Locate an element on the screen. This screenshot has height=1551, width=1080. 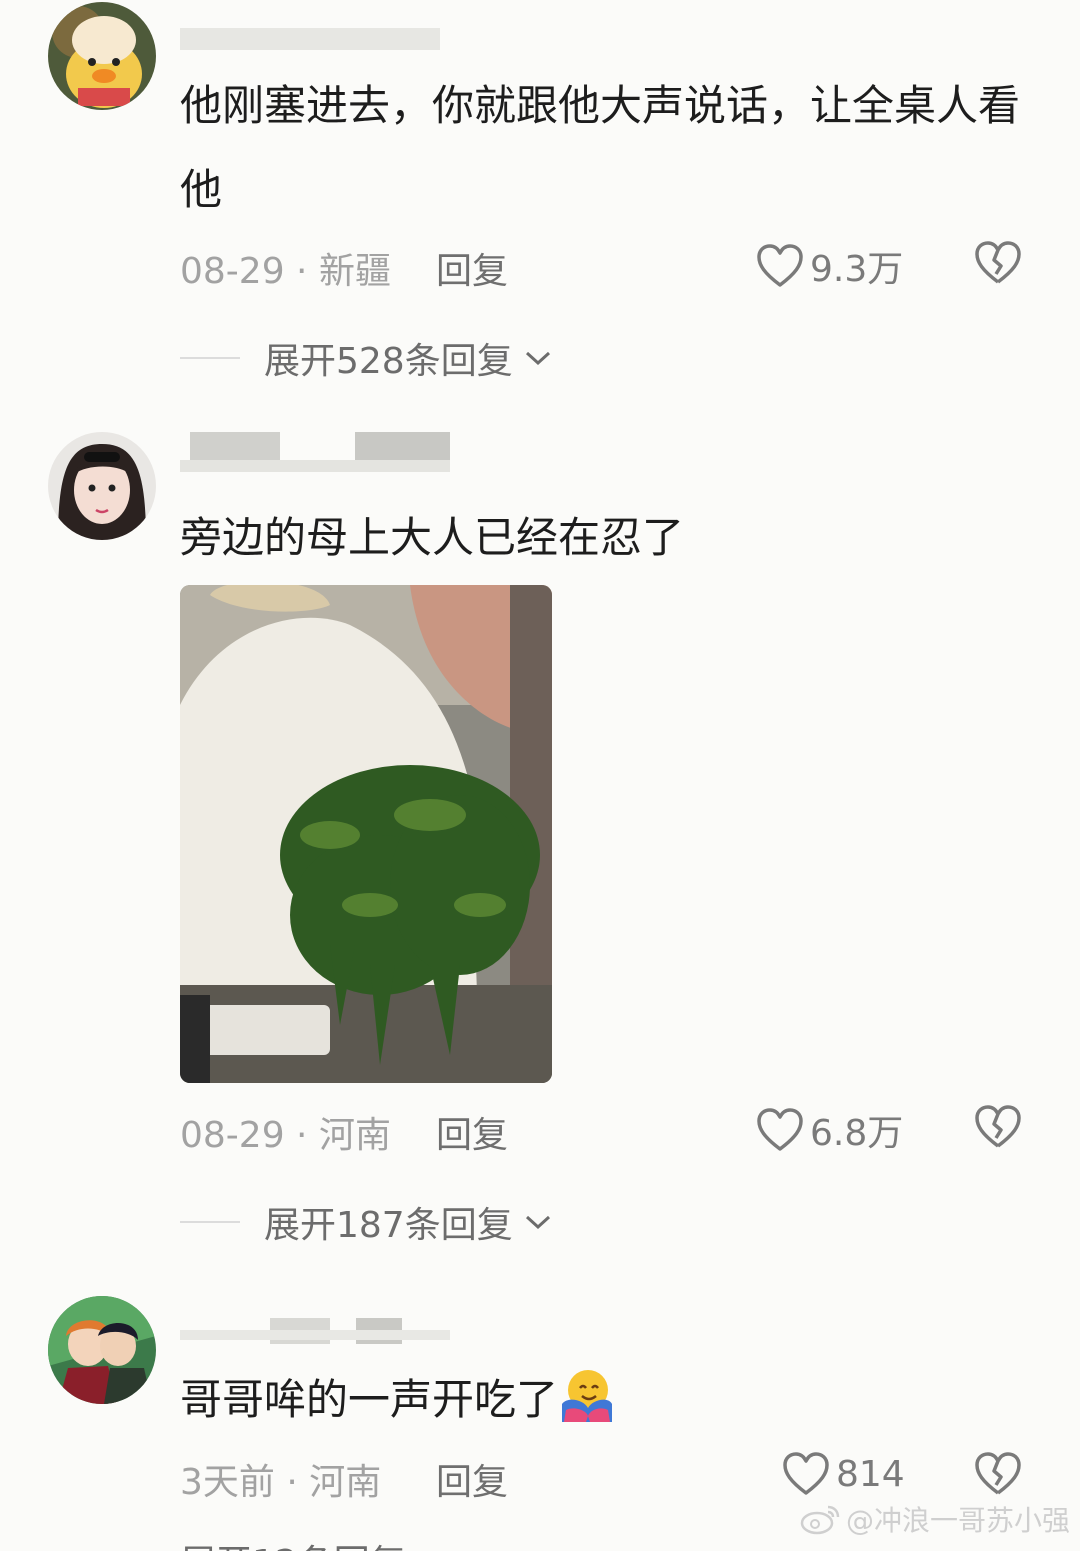
expand-replies-label: 展开528条回复 is located at coordinates (388, 361).